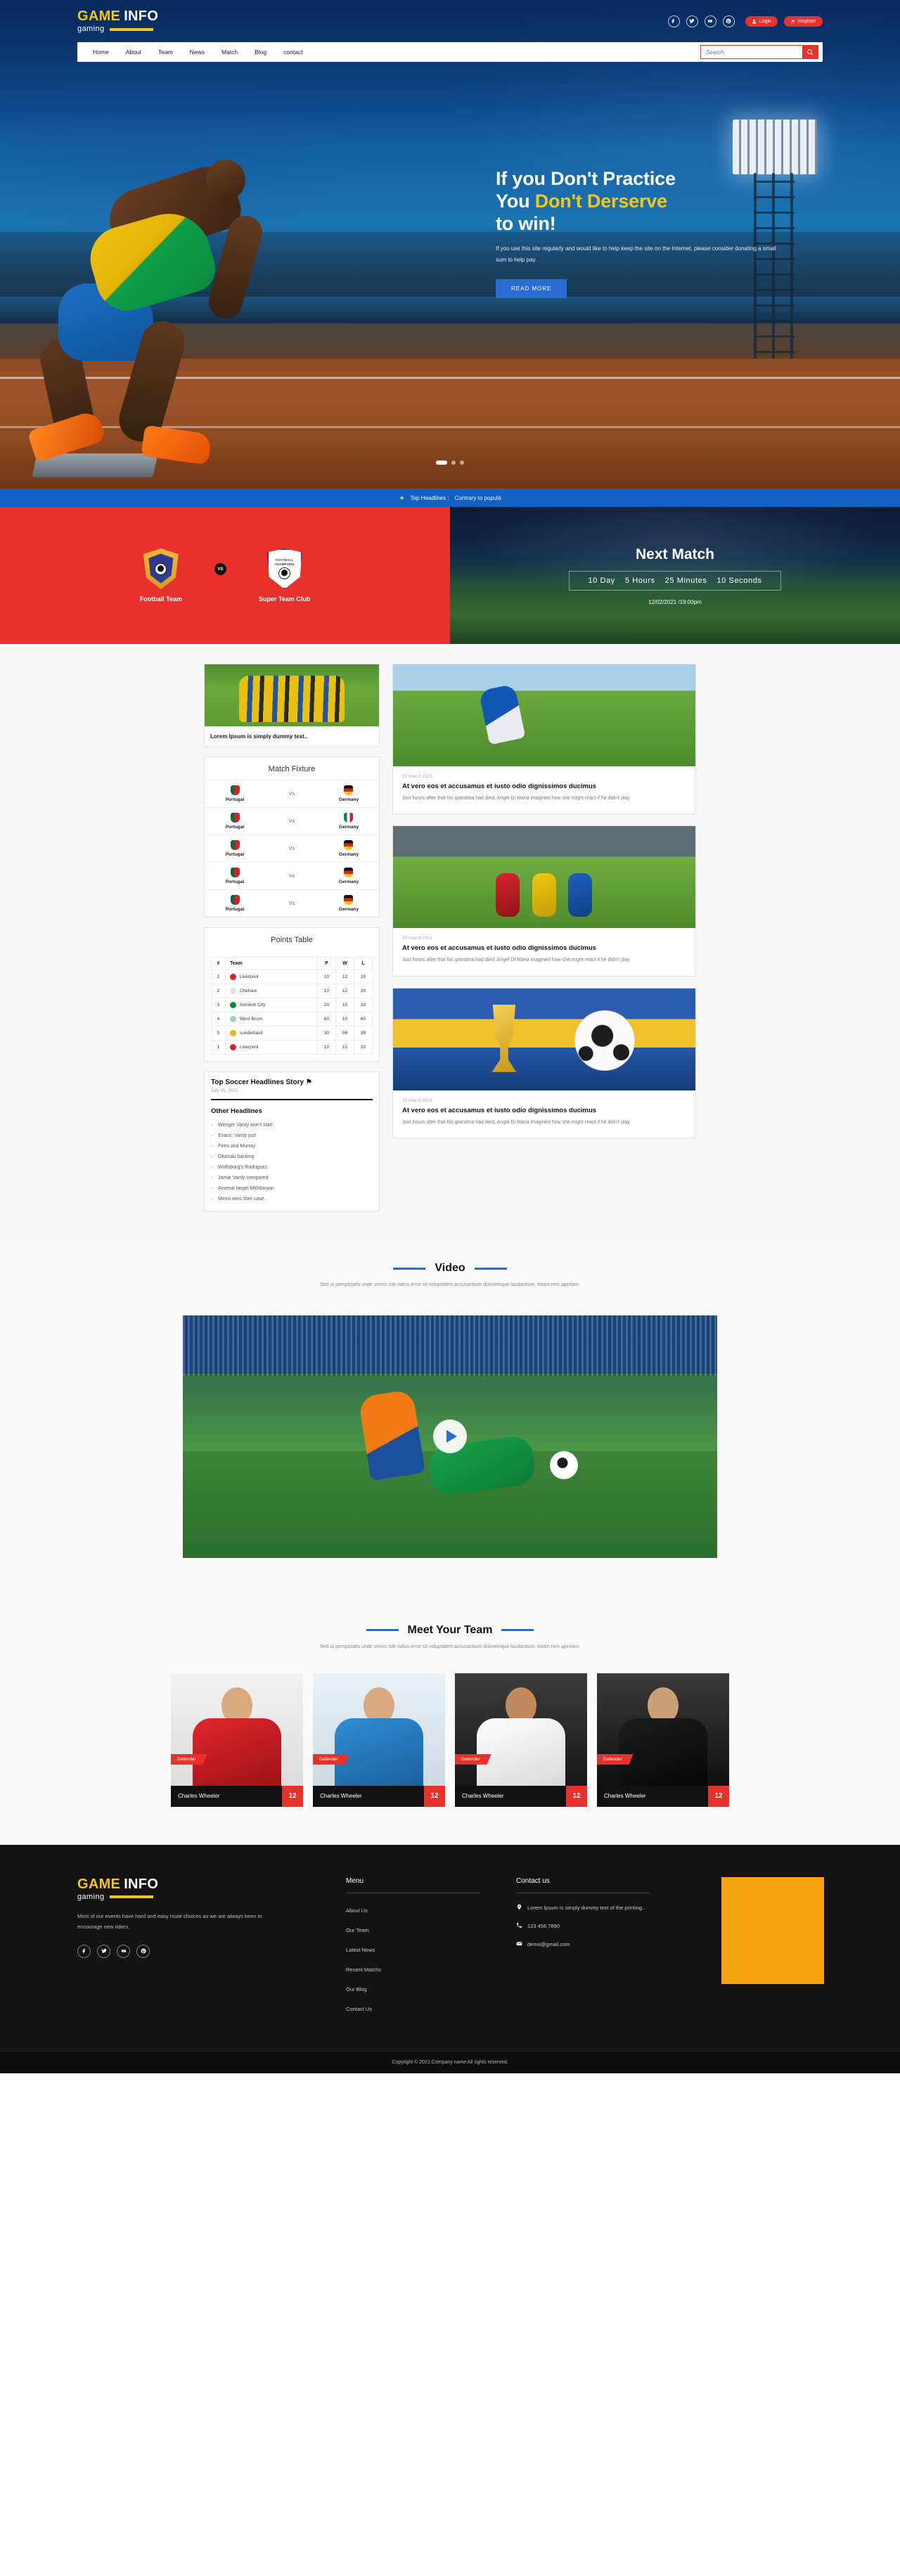 This screenshot has width=900, height=2576. What do you see at coordinates (230, 52) in the screenshot?
I see `nav-item-match: Match` at bounding box center [230, 52].